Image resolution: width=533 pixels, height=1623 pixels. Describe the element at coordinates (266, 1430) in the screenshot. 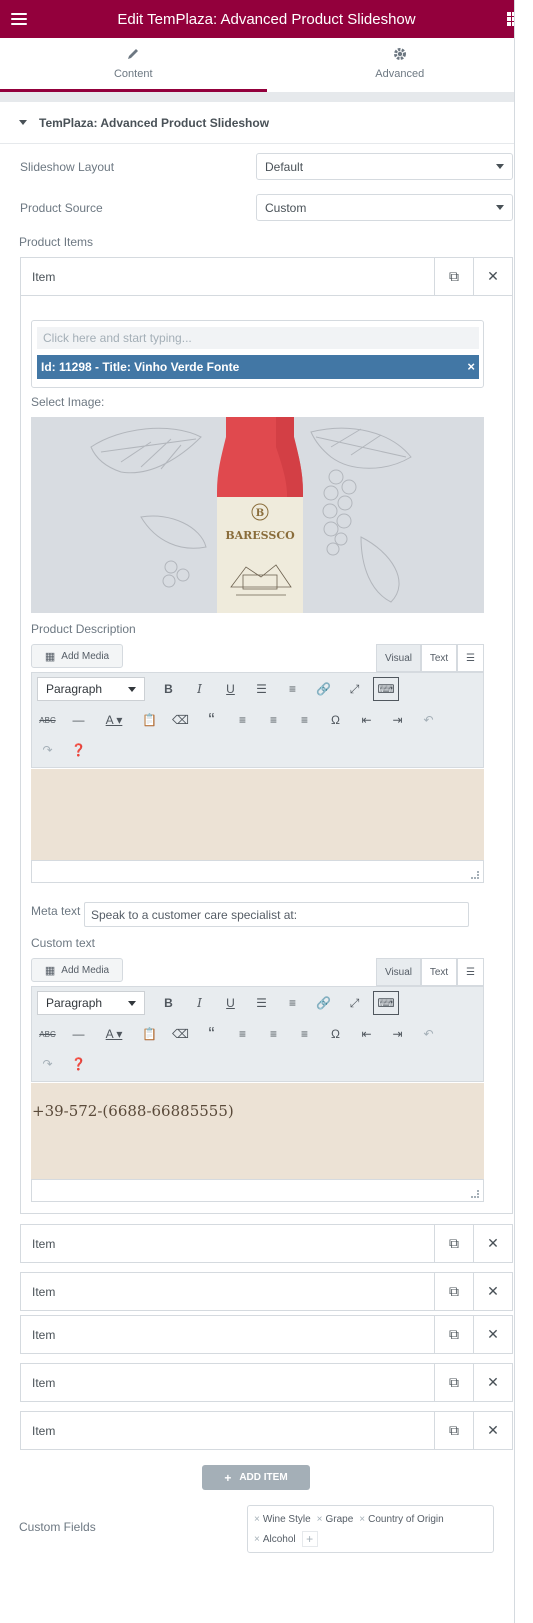

I see `repeater-item-6: Item ⧉ ✕` at that location.